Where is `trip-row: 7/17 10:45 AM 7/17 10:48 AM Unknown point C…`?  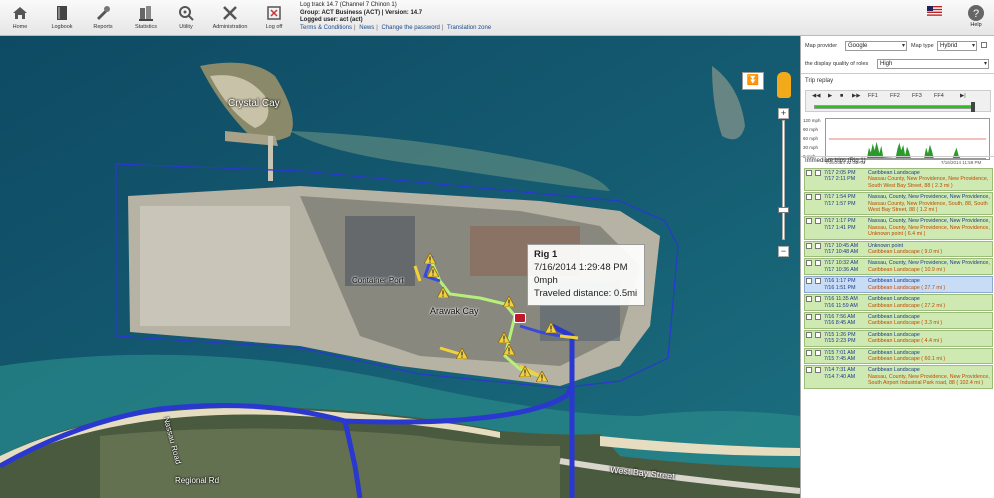
trip-row: 7/17 10:45 AM 7/17 10:48 AM Unknown point C… is located at coordinates (898, 249).